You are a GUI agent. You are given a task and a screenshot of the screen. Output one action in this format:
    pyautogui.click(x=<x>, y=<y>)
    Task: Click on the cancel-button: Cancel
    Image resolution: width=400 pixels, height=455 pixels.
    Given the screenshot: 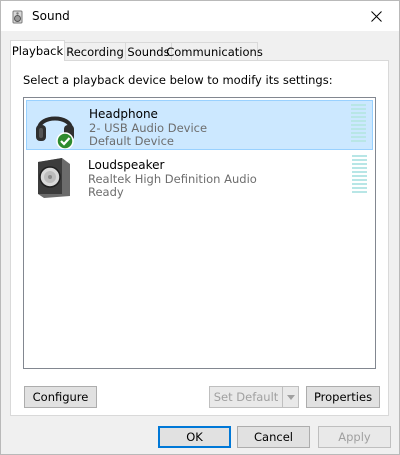 What is the action you would take?
    pyautogui.click(x=273, y=437)
    